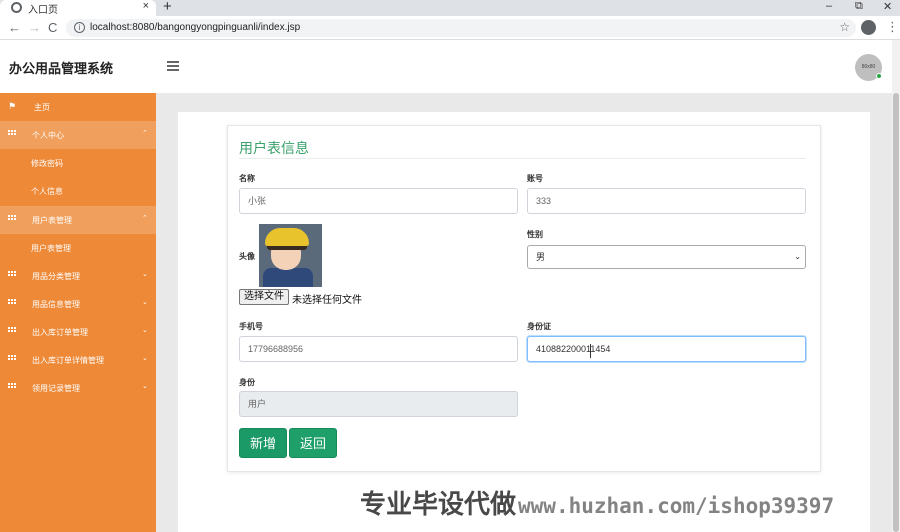 The image size is (900, 532). I want to click on app-title: 办公用品管理系统, so click(61, 68).